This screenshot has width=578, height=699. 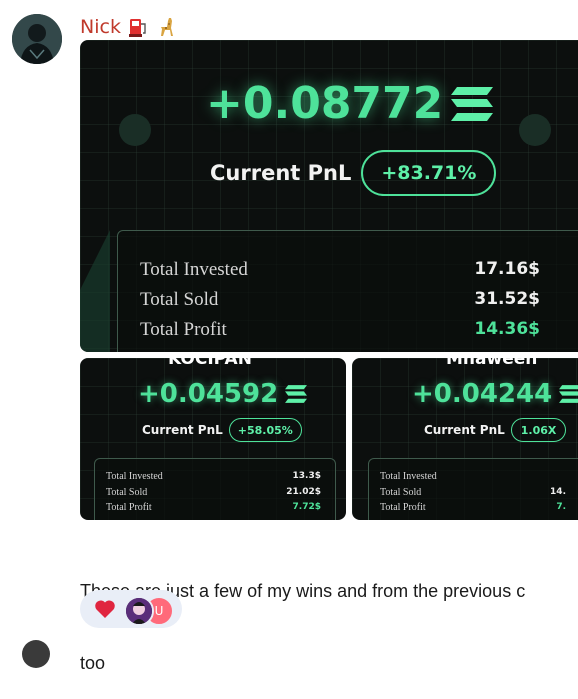 I want to click on sender-name: Nick, so click(x=100, y=27).